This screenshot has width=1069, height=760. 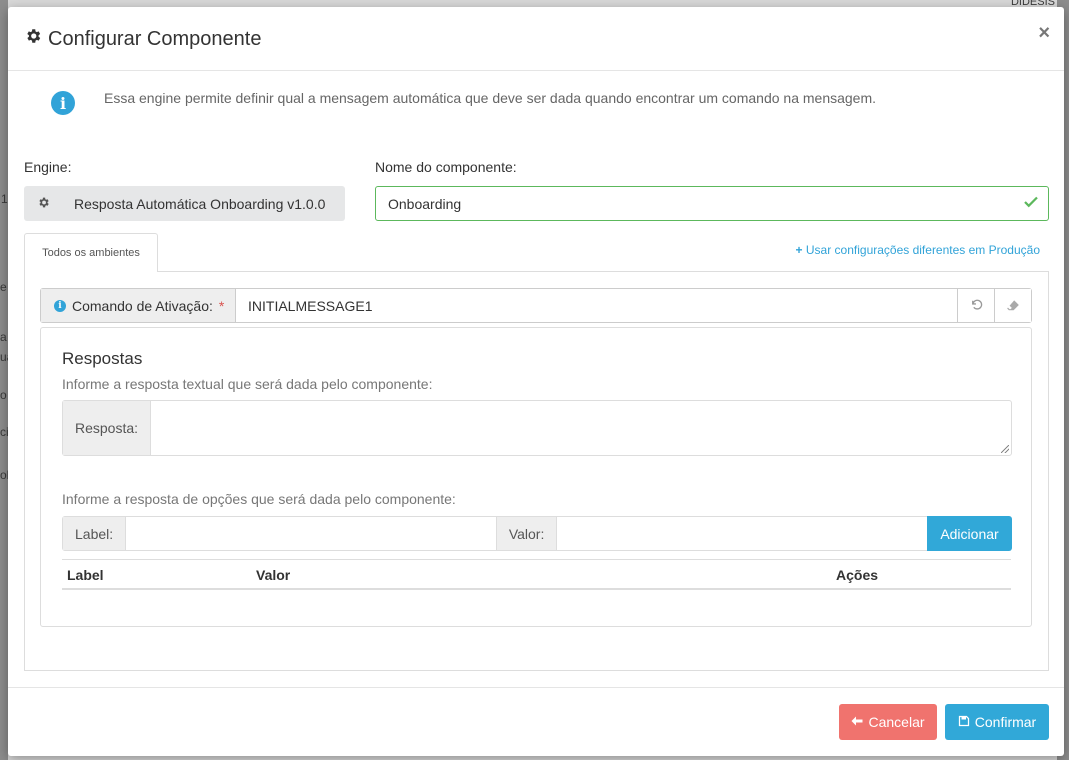 I want to click on engine-field: Resposta Automática Onboarding v1.0.0, so click(x=184, y=203).